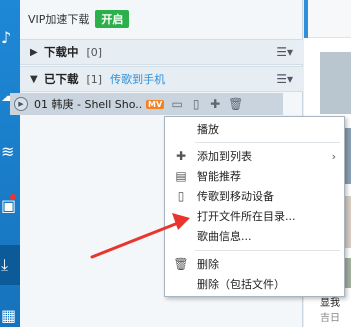 The height and width of the screenshot is (327, 351). Describe the element at coordinates (10, 313) in the screenshot. I see `apps-icon: ▦` at that location.